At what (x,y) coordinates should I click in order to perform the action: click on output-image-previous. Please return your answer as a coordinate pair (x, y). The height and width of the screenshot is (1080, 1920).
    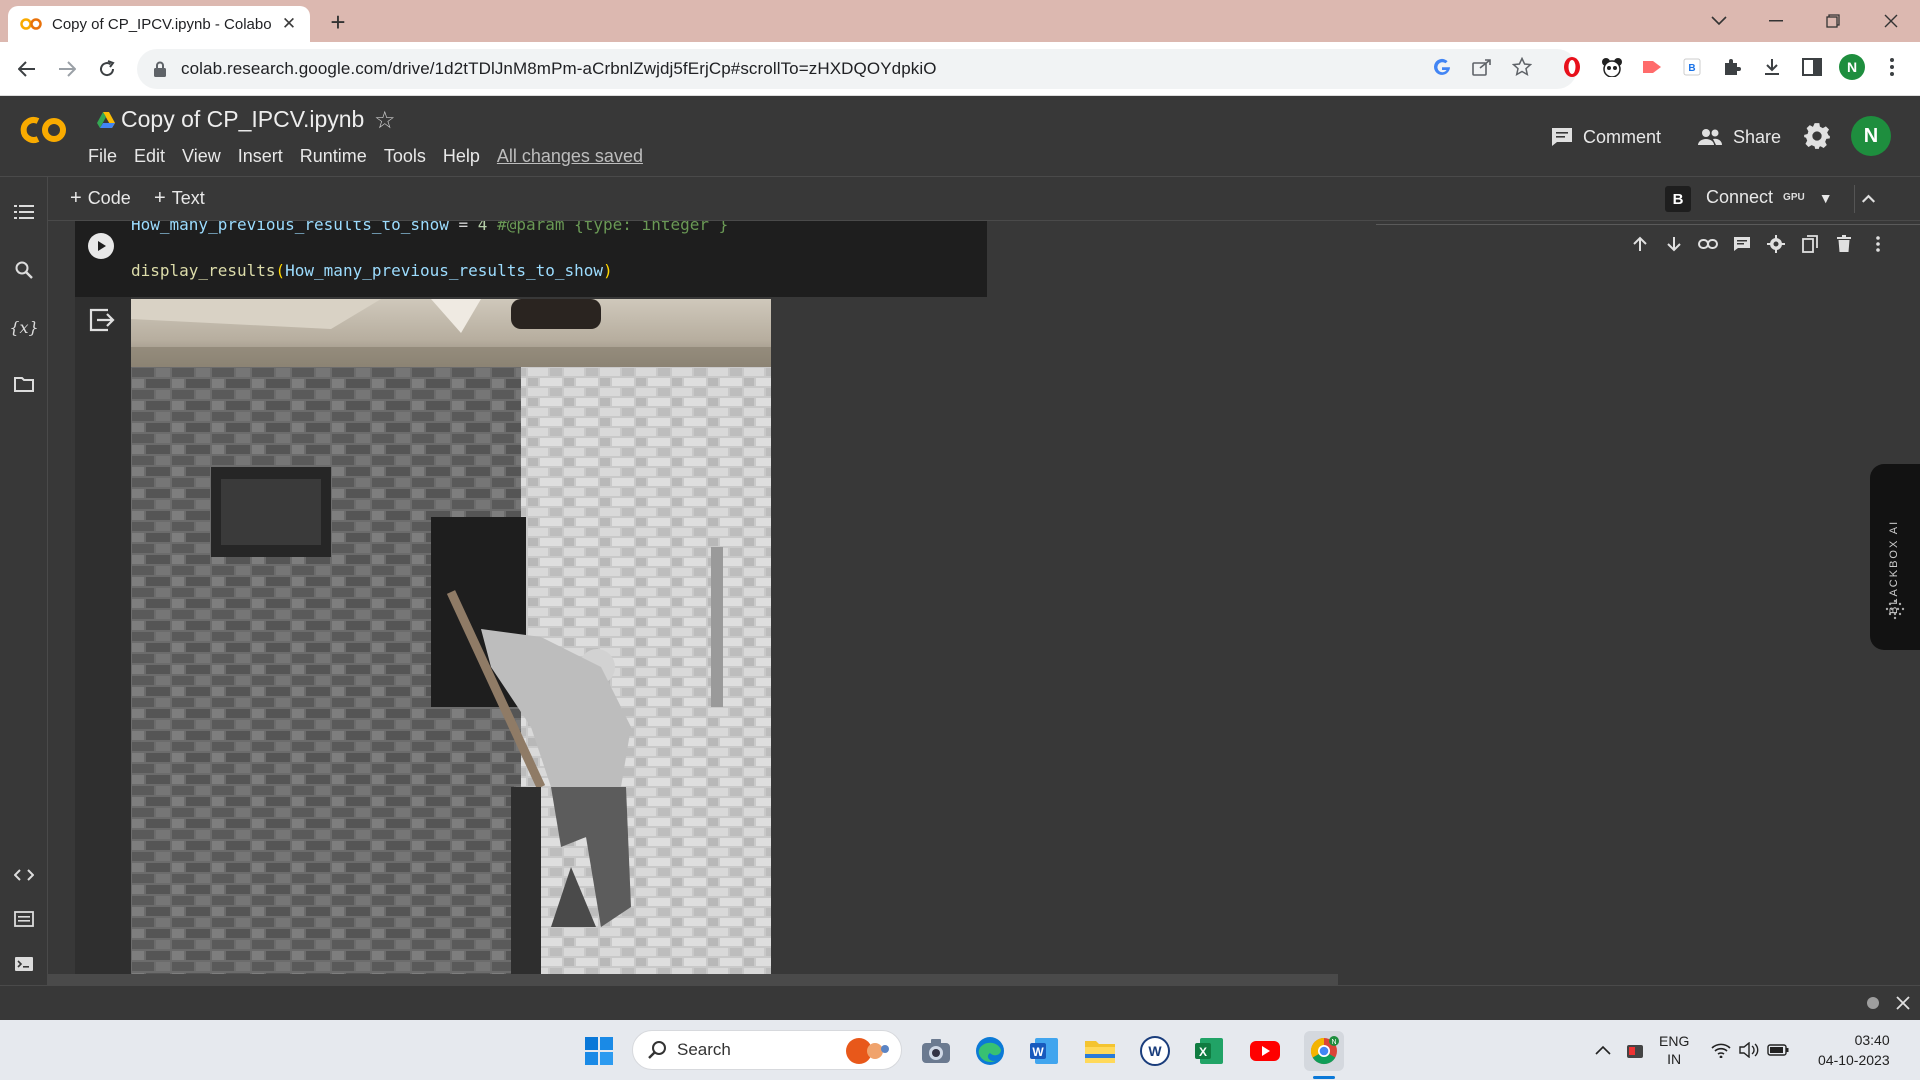
    Looking at the image, I should click on (451, 333).